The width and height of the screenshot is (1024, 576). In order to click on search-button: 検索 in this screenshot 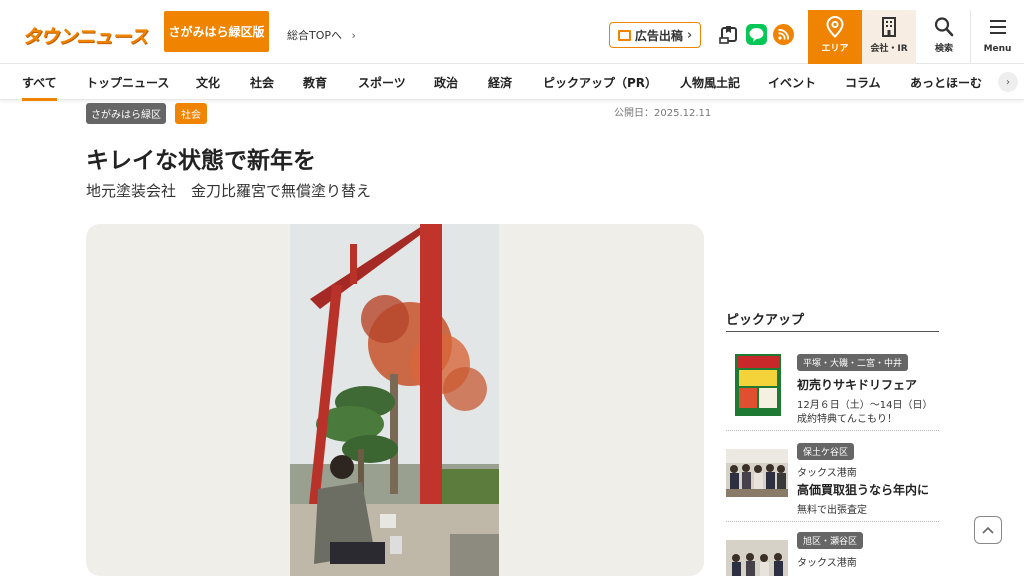, I will do `click(944, 37)`.